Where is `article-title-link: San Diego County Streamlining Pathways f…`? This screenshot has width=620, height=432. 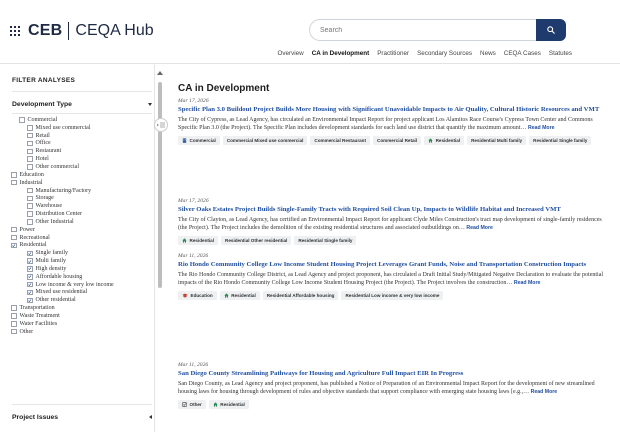
article-title-link: San Diego County Streamlining Pathways f… is located at coordinates (393, 374).